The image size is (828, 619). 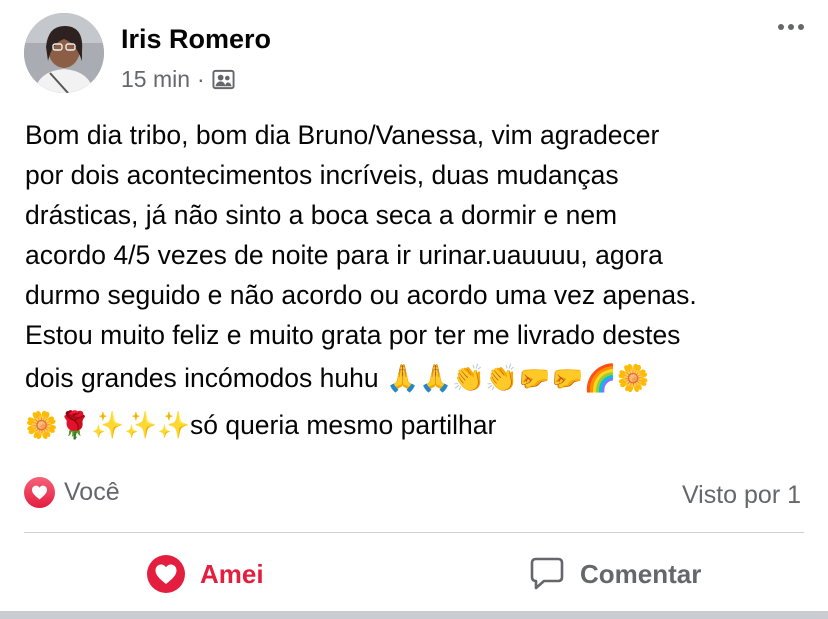 I want to click on author-name: Iris Romero, so click(x=196, y=39).